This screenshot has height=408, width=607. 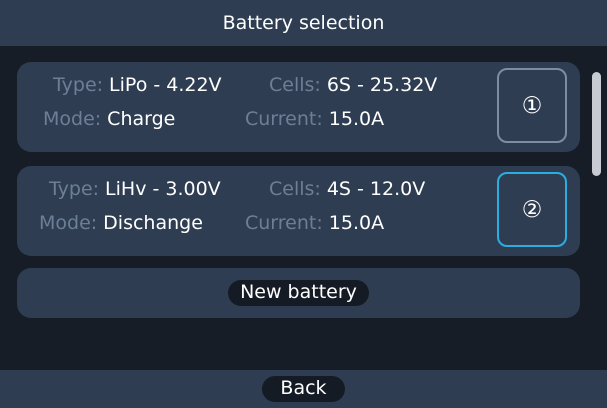 I want to click on cells-value: 4S - 12.0V, so click(x=376, y=189).